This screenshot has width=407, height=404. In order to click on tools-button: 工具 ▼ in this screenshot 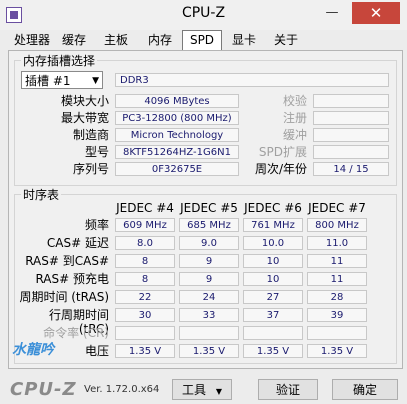, I will do `click(202, 389)`.